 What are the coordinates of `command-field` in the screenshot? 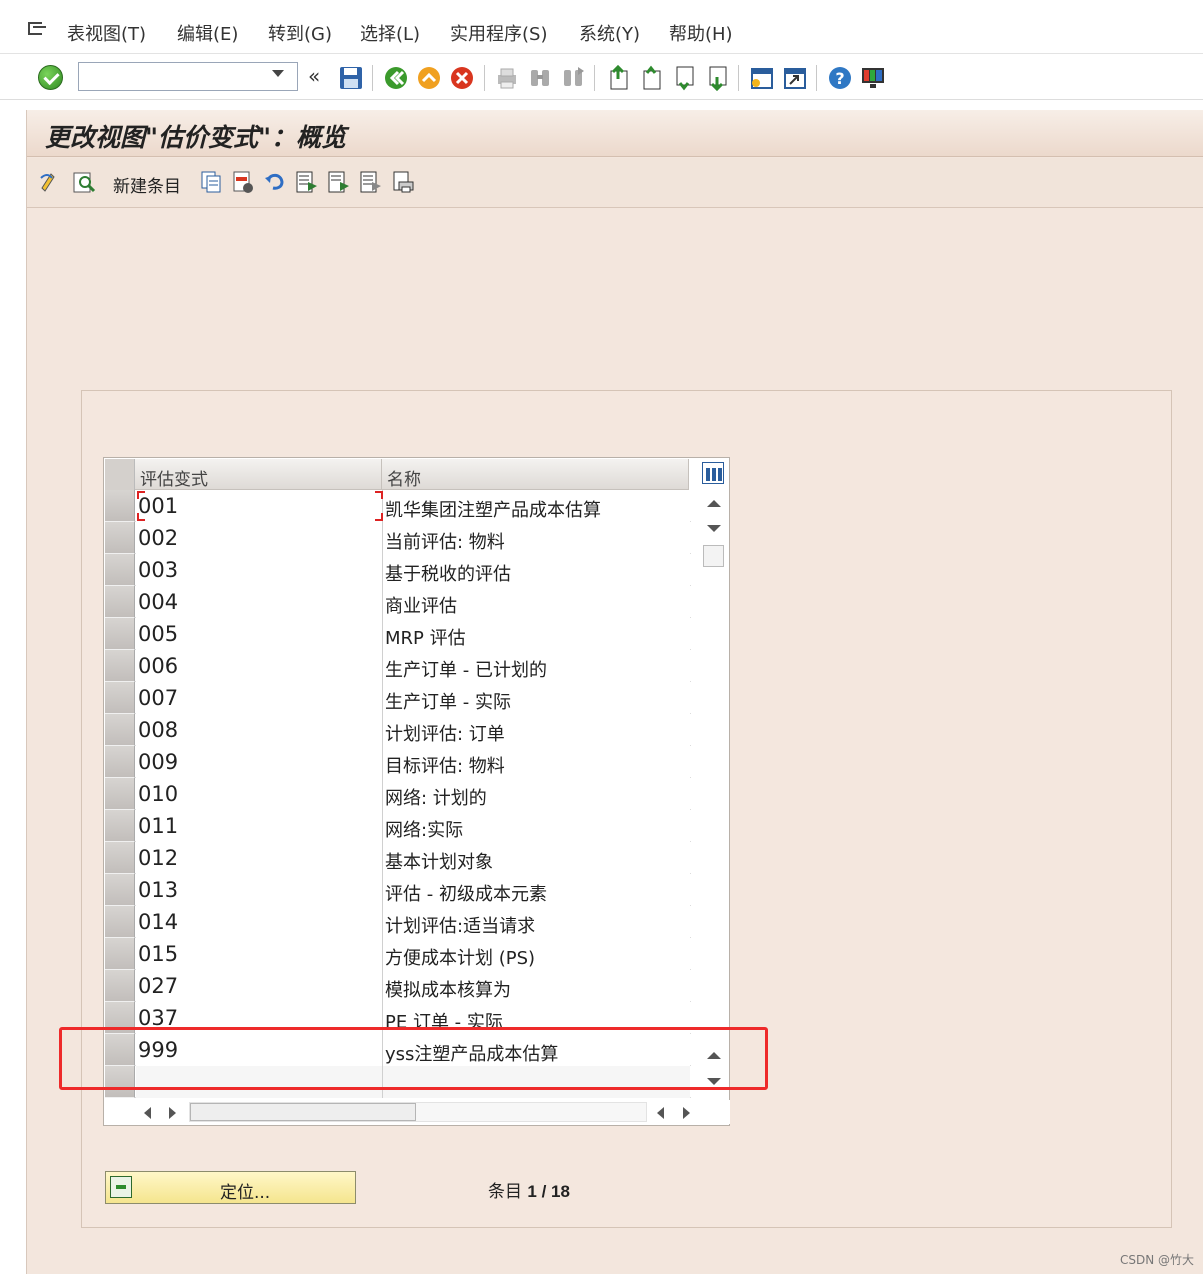 It's located at (188, 76).